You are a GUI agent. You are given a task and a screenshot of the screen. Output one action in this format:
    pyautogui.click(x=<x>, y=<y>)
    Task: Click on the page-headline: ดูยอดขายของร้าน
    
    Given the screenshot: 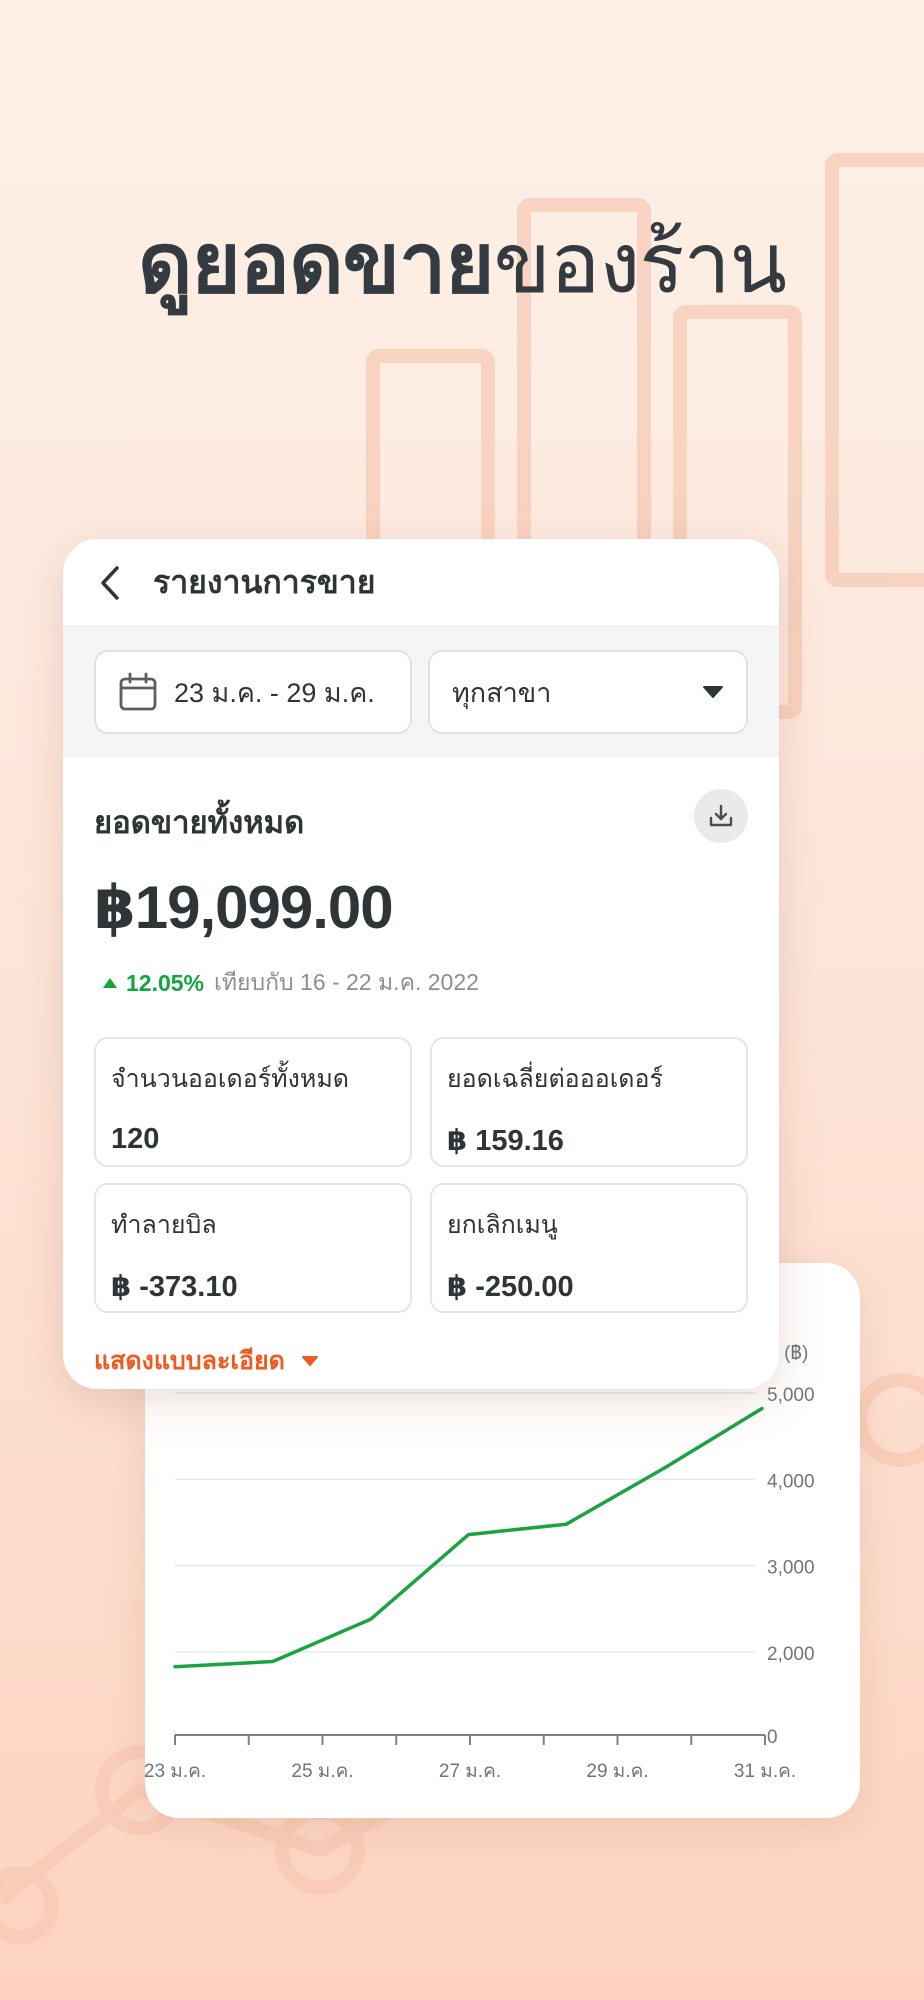 What is the action you would take?
    pyautogui.click(x=462, y=262)
    